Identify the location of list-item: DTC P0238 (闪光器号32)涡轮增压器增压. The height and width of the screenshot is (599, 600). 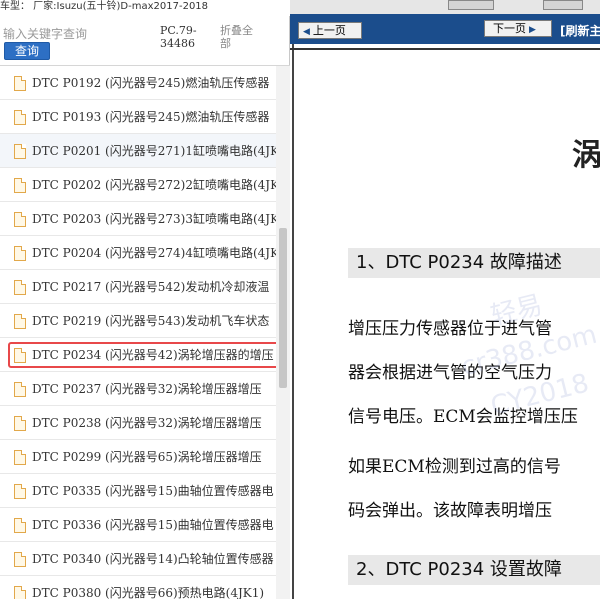
(138, 423).